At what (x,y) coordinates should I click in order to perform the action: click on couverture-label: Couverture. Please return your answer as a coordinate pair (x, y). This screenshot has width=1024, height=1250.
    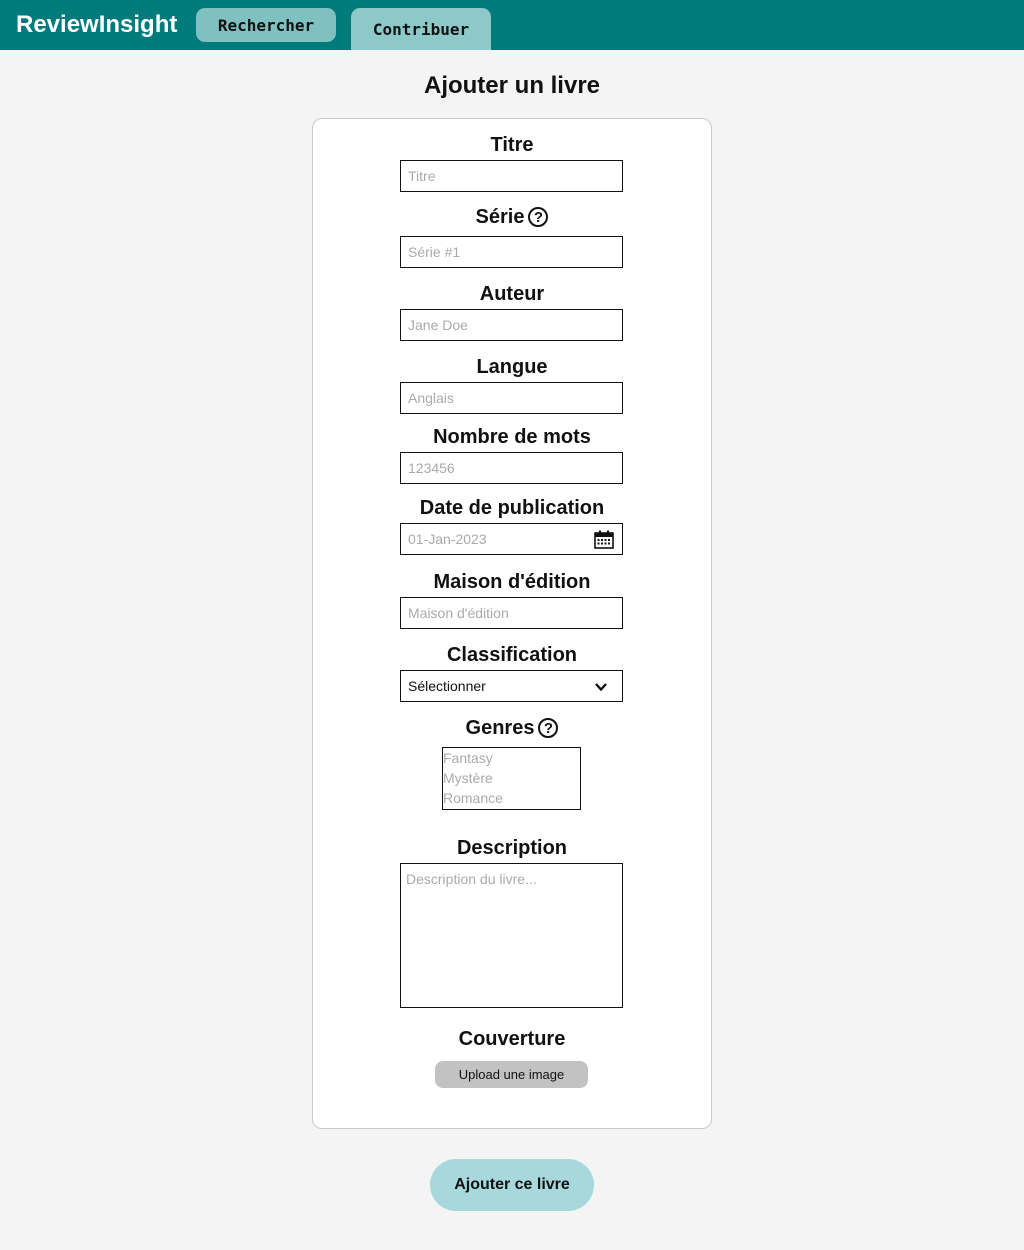
    Looking at the image, I should click on (512, 1039).